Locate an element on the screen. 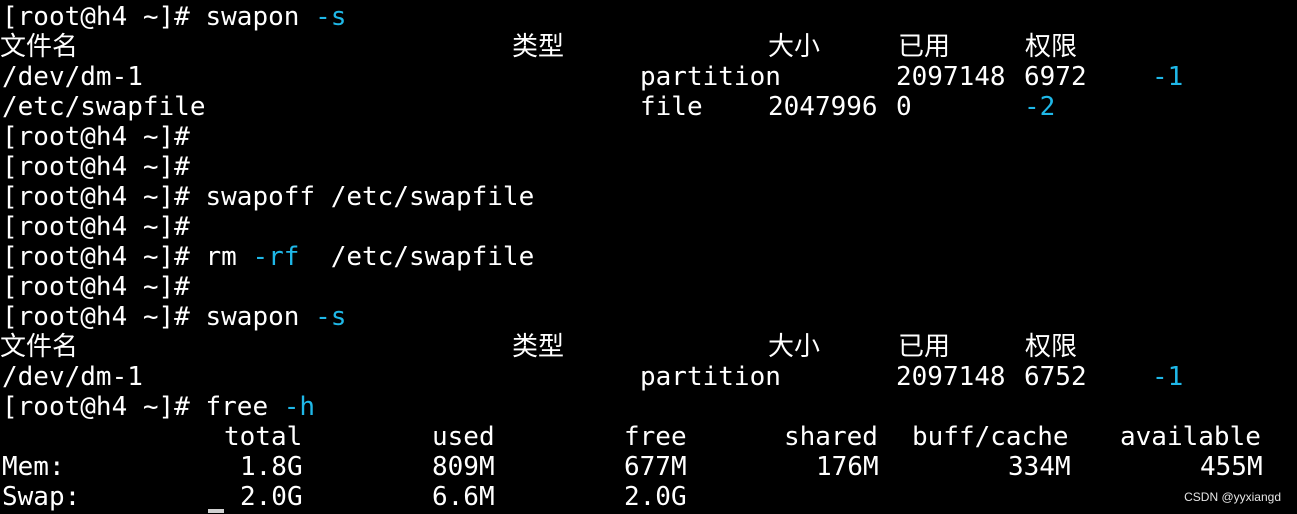 Image resolution: width=1297 pixels, height=514 pixels. command-line: [root@h4 ~]# rm -rf /etc/swapfile is located at coordinates (268, 257).